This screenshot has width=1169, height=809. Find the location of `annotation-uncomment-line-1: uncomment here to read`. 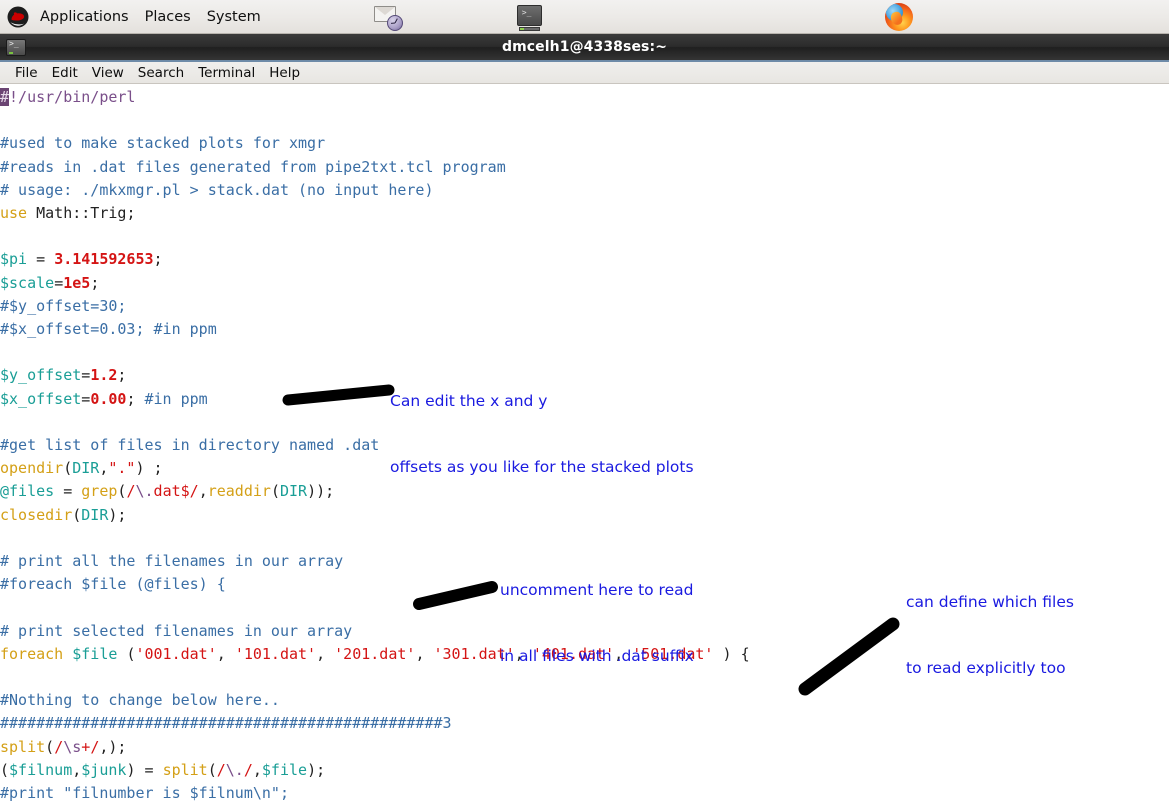

annotation-uncomment-line-1: uncomment here to read is located at coordinates (597, 590).